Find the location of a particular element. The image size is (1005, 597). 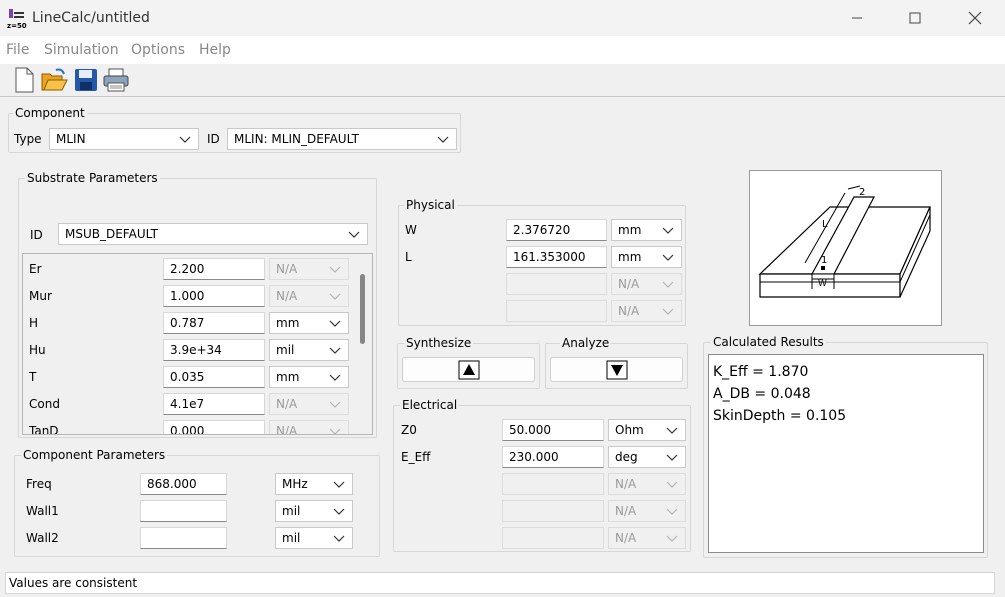

status-text: Values are consistent is located at coordinates (73, 583).